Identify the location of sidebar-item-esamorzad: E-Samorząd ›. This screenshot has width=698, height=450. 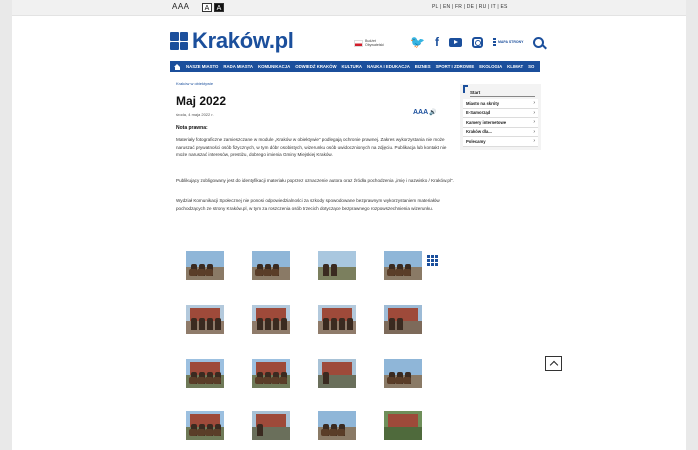
(500, 113).